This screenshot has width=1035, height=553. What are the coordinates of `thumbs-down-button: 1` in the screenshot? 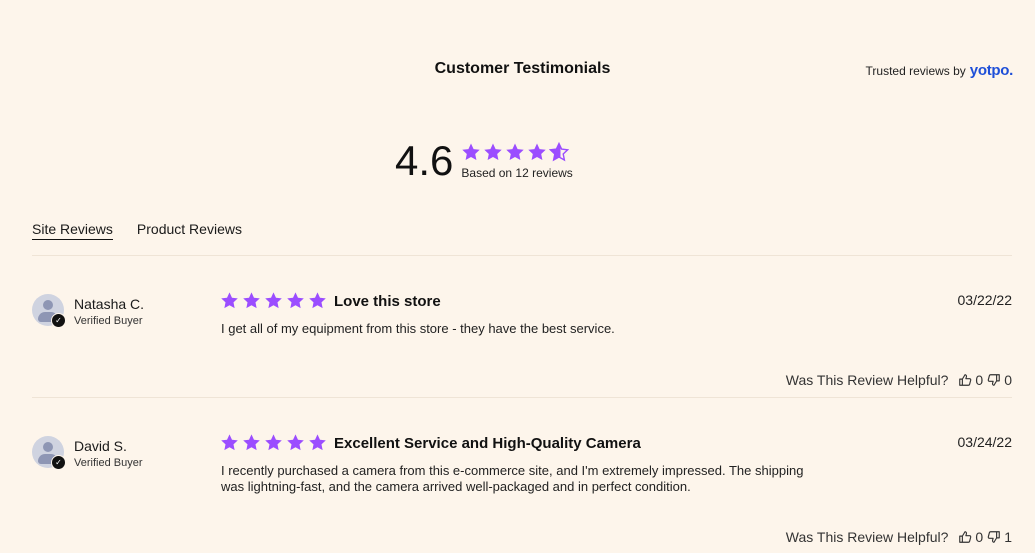 It's located at (999, 537).